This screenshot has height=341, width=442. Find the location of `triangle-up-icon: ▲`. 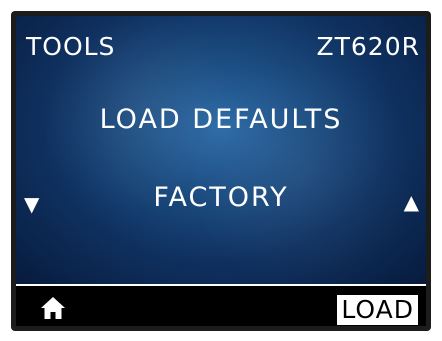

triangle-up-icon: ▲ is located at coordinates (412, 202).